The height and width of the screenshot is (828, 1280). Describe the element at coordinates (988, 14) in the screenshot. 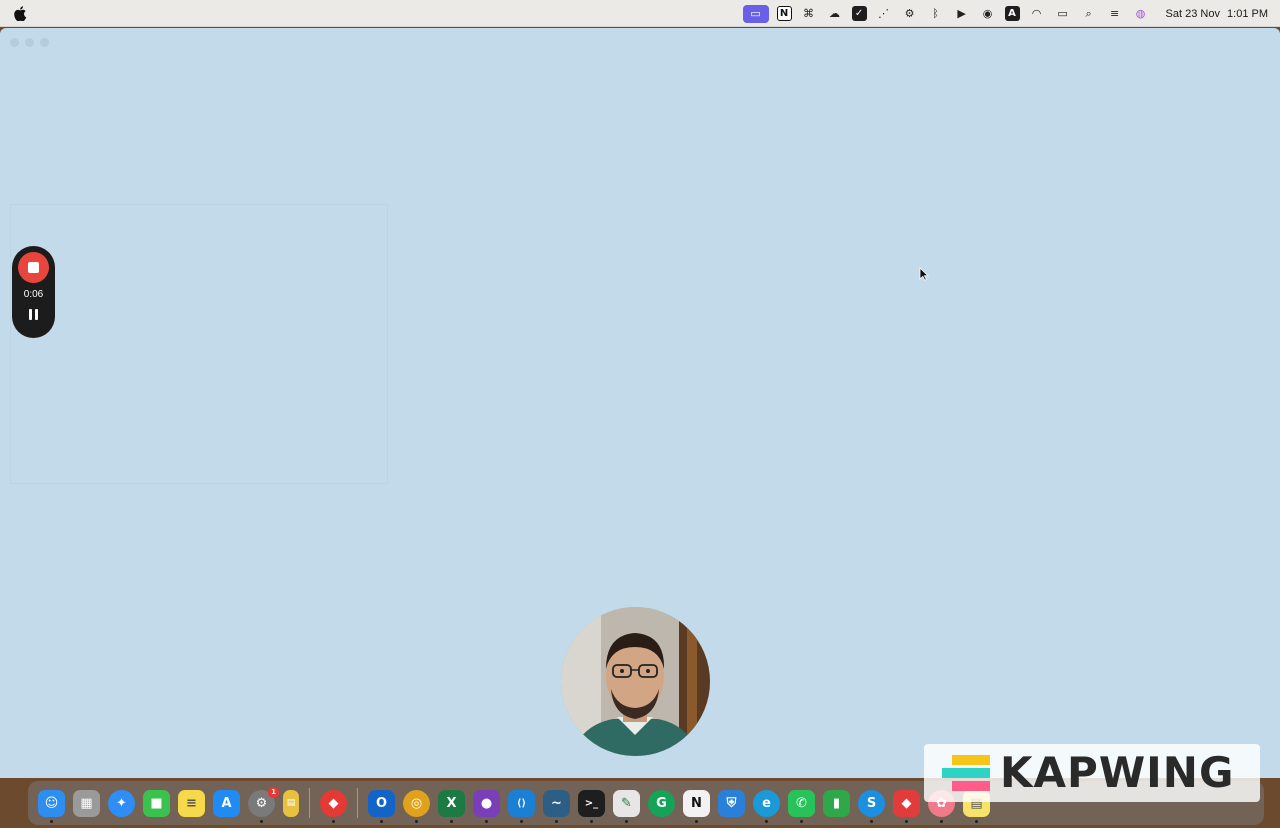

I see `user-circle-icon: ◉` at that location.